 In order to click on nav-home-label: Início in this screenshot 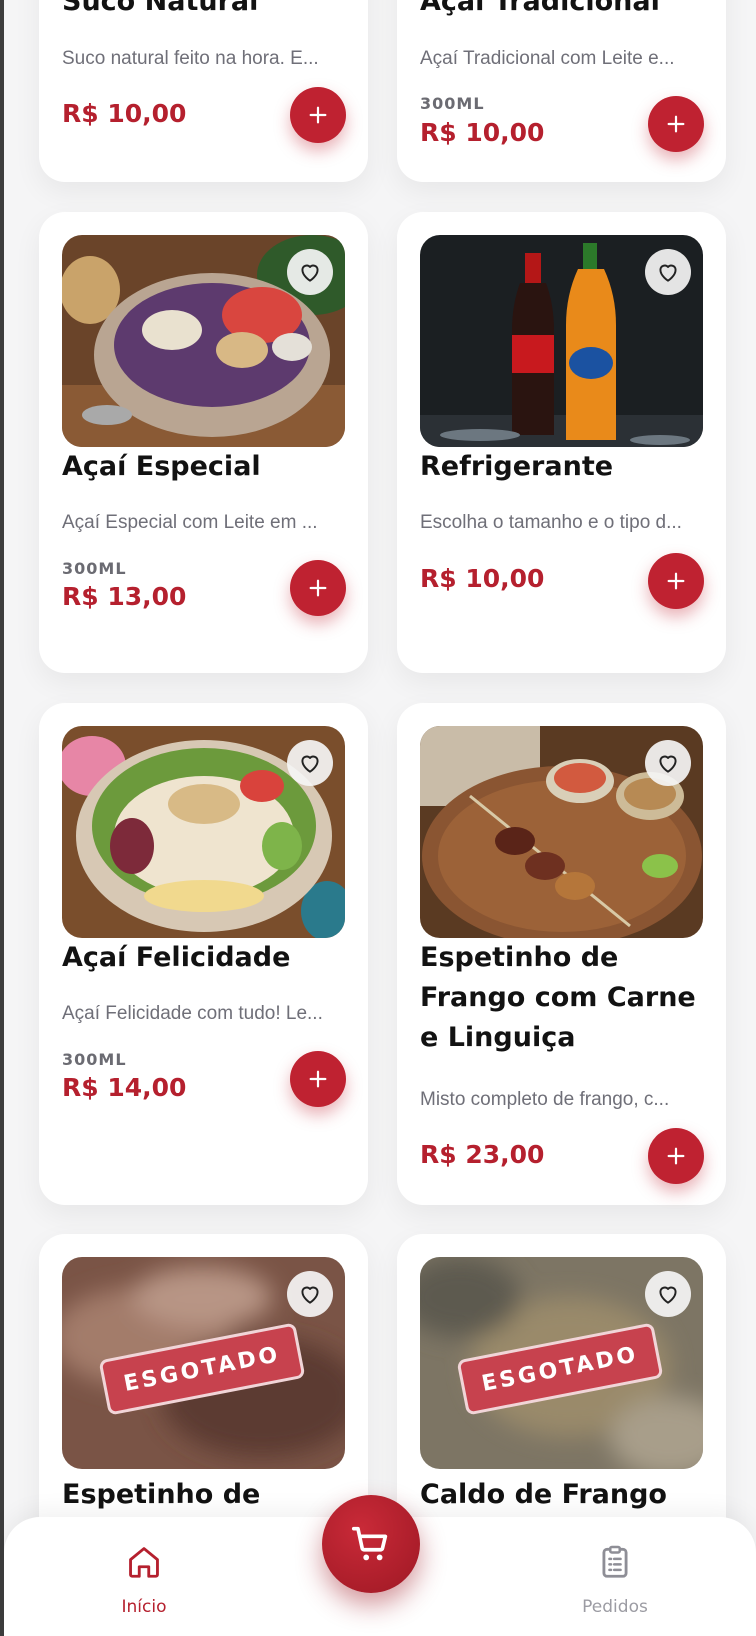, I will do `click(144, 1607)`.